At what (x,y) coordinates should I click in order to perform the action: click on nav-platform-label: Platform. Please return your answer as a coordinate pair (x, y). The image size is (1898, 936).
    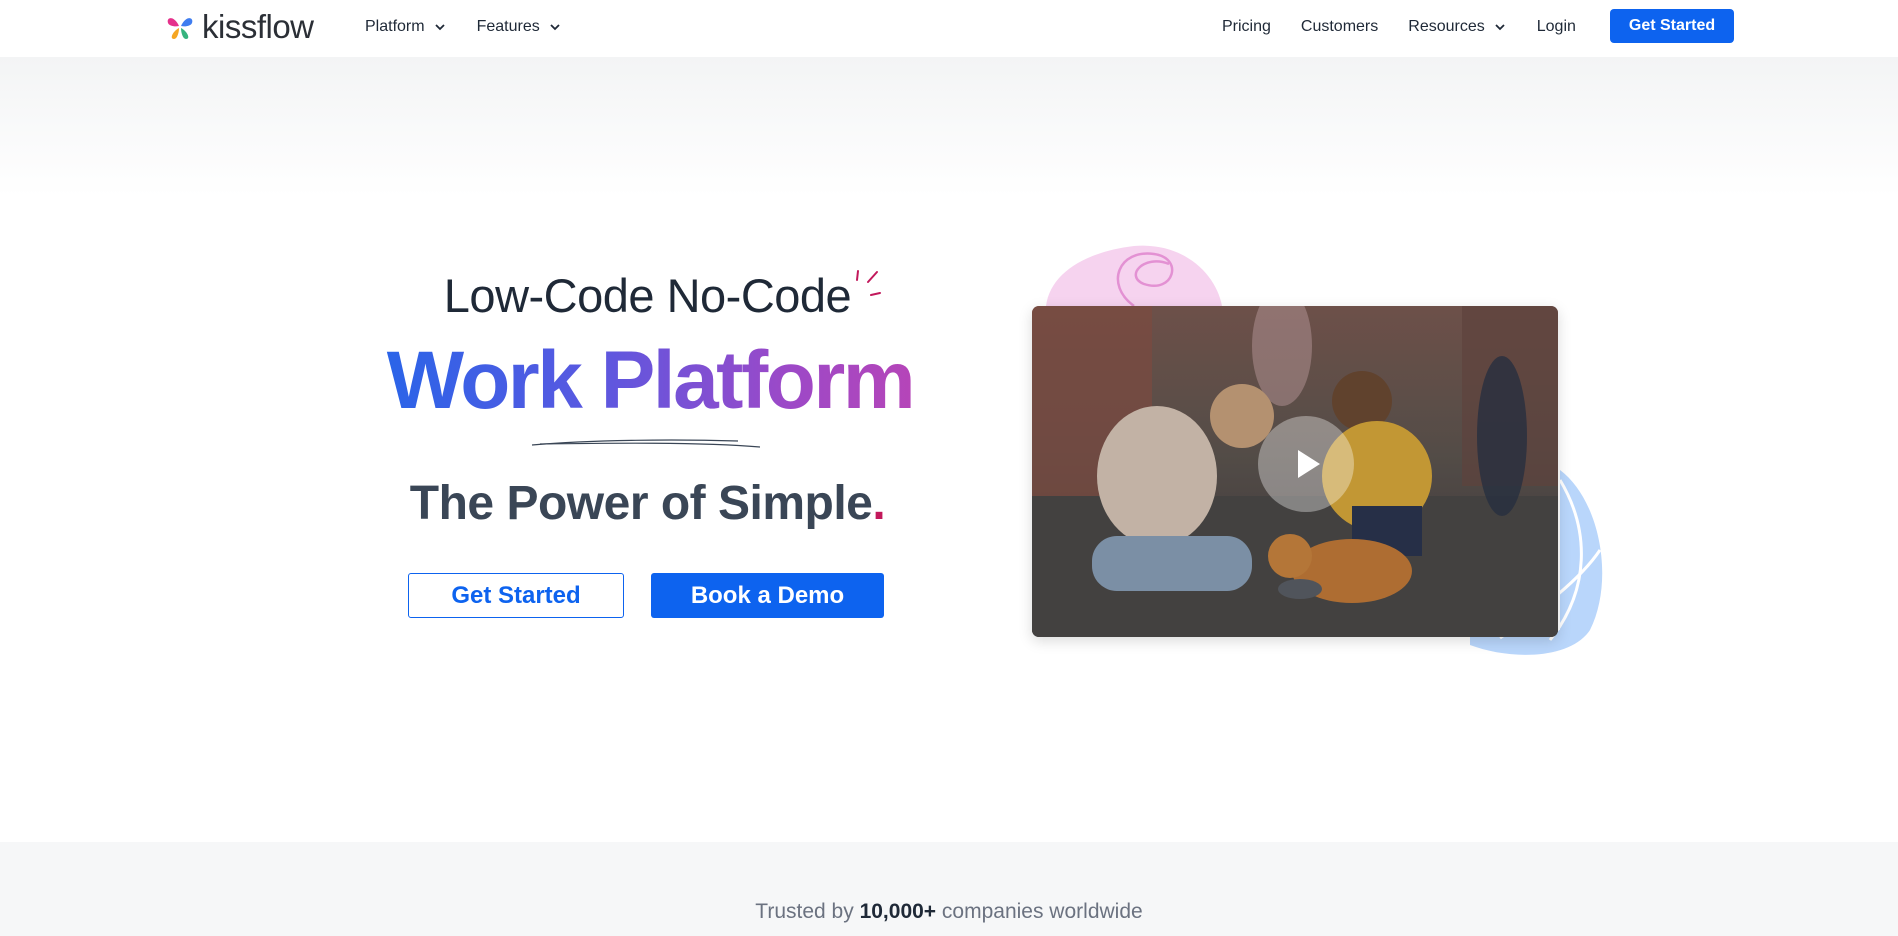
    Looking at the image, I should click on (395, 26).